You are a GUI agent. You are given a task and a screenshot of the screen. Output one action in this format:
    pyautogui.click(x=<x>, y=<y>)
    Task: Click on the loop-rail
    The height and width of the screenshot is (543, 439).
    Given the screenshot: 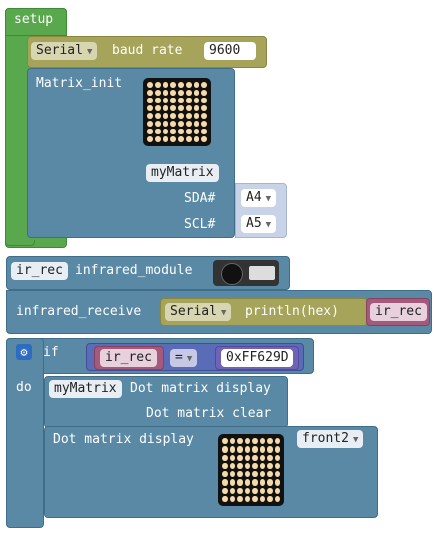 What is the action you would take?
    pyautogui.click(x=20, y=243)
    